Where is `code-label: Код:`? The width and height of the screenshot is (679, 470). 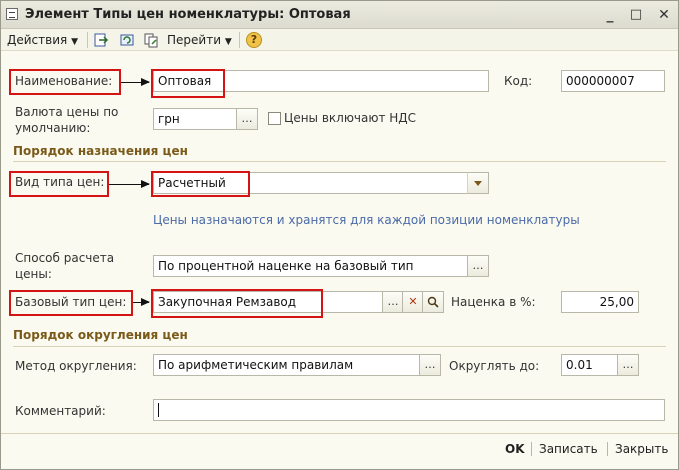
code-label: Код: is located at coordinates (518, 81).